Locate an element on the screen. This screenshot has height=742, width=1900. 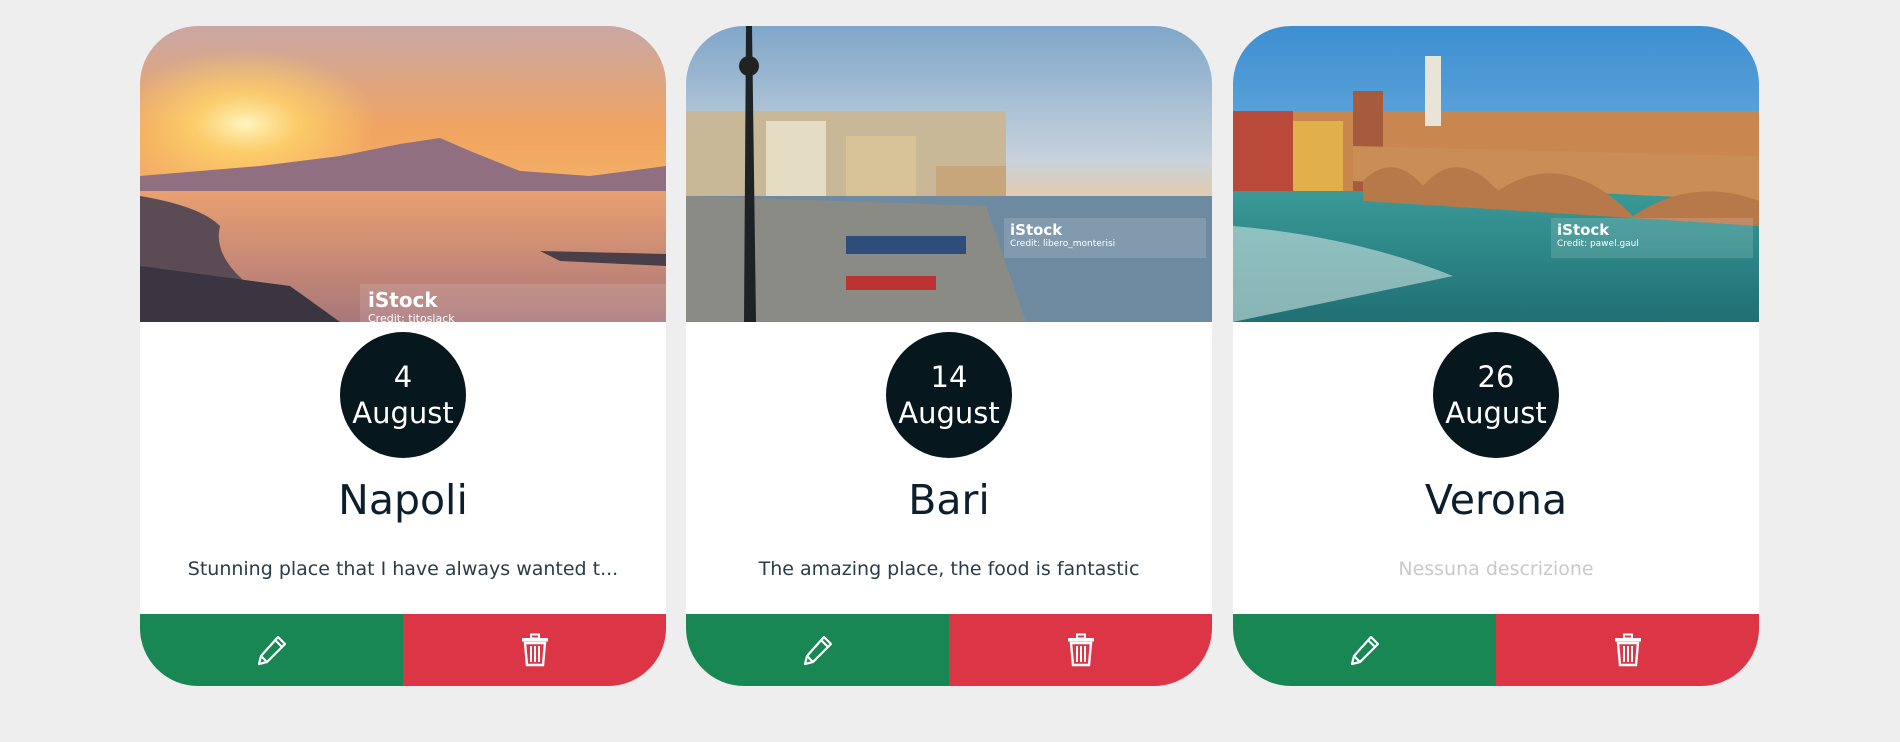
city-title: Bari is located at coordinates (949, 500).